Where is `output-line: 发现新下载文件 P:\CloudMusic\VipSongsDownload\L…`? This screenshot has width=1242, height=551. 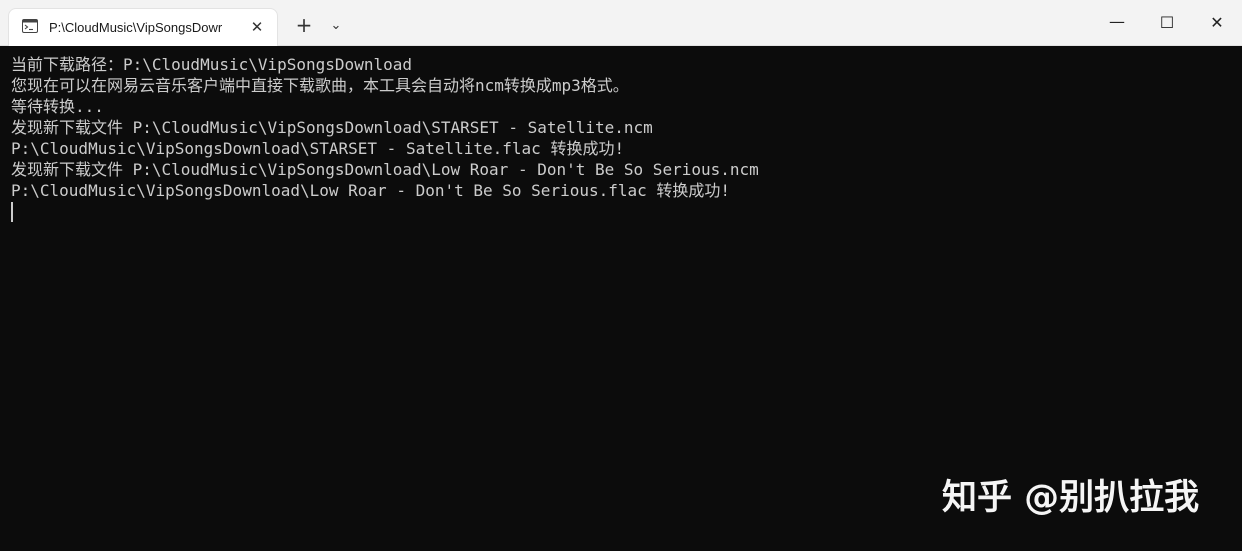 output-line: 发现新下载文件 P:\CloudMusic\VipSongsDownload\L… is located at coordinates (385, 169).